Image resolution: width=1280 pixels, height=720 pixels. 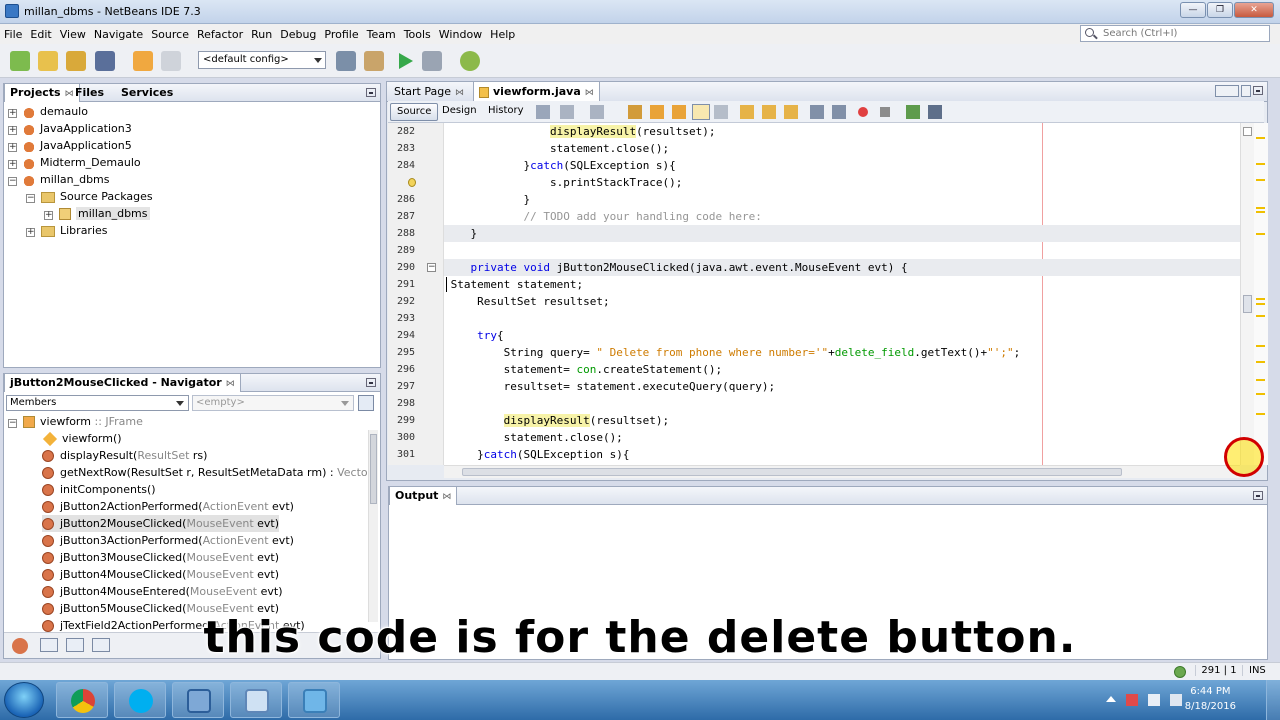 I want to click on find-next-icon, so click(x=679, y=112).